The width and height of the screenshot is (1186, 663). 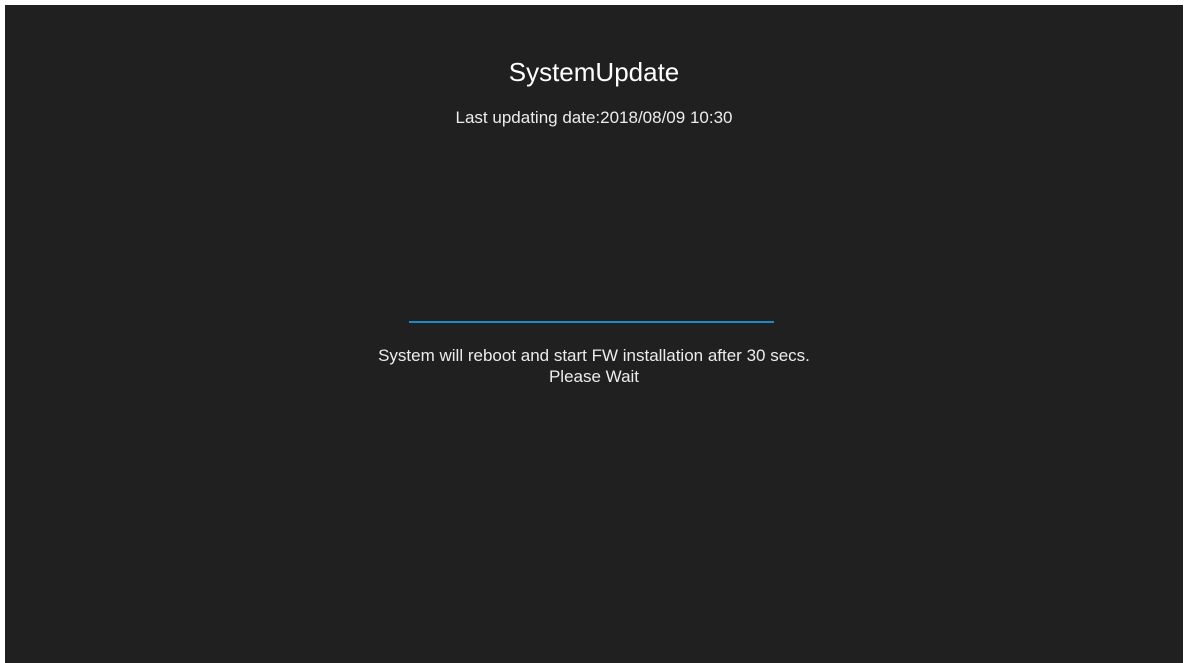 What do you see at coordinates (594, 117) in the screenshot?
I see `last-updating-date: Last updating date:2018/08/09 10:30` at bounding box center [594, 117].